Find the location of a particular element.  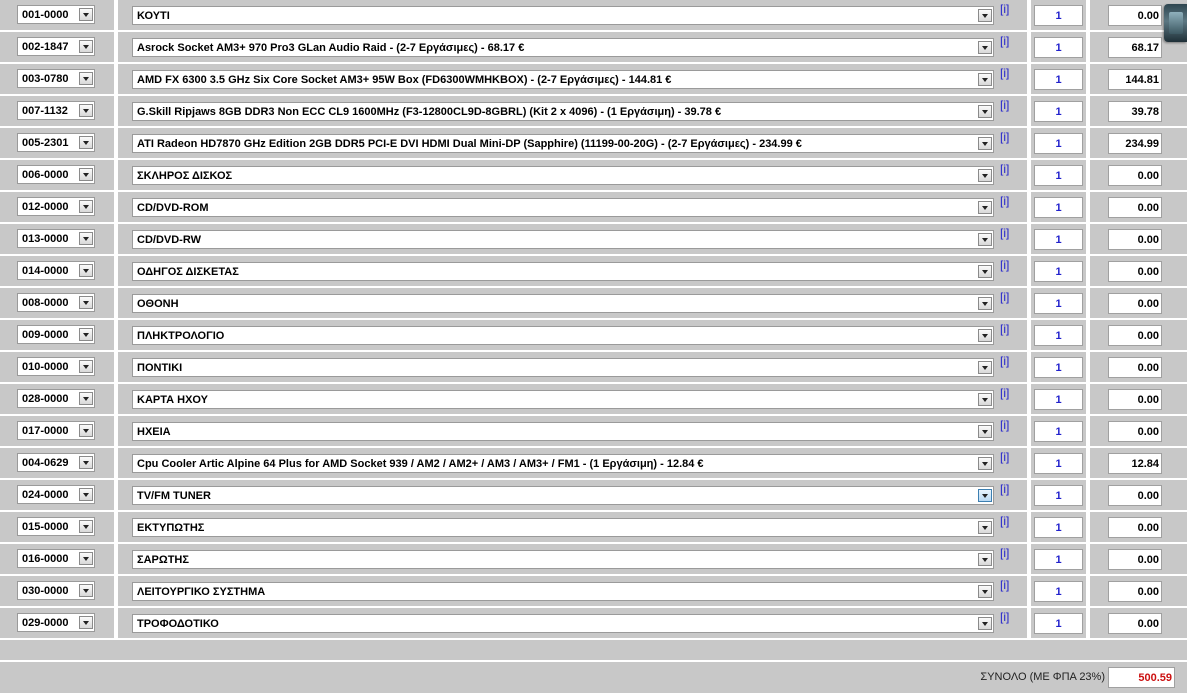

code-select: 005-2301 is located at coordinates (56, 142).